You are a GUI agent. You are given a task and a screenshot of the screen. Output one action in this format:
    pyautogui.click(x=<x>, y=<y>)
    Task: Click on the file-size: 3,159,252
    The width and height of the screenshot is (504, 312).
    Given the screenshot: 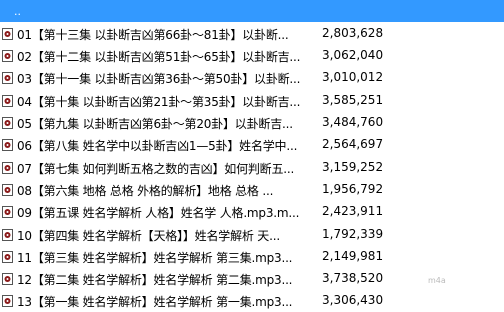 What is the action you would take?
    pyautogui.click(x=353, y=166)
    